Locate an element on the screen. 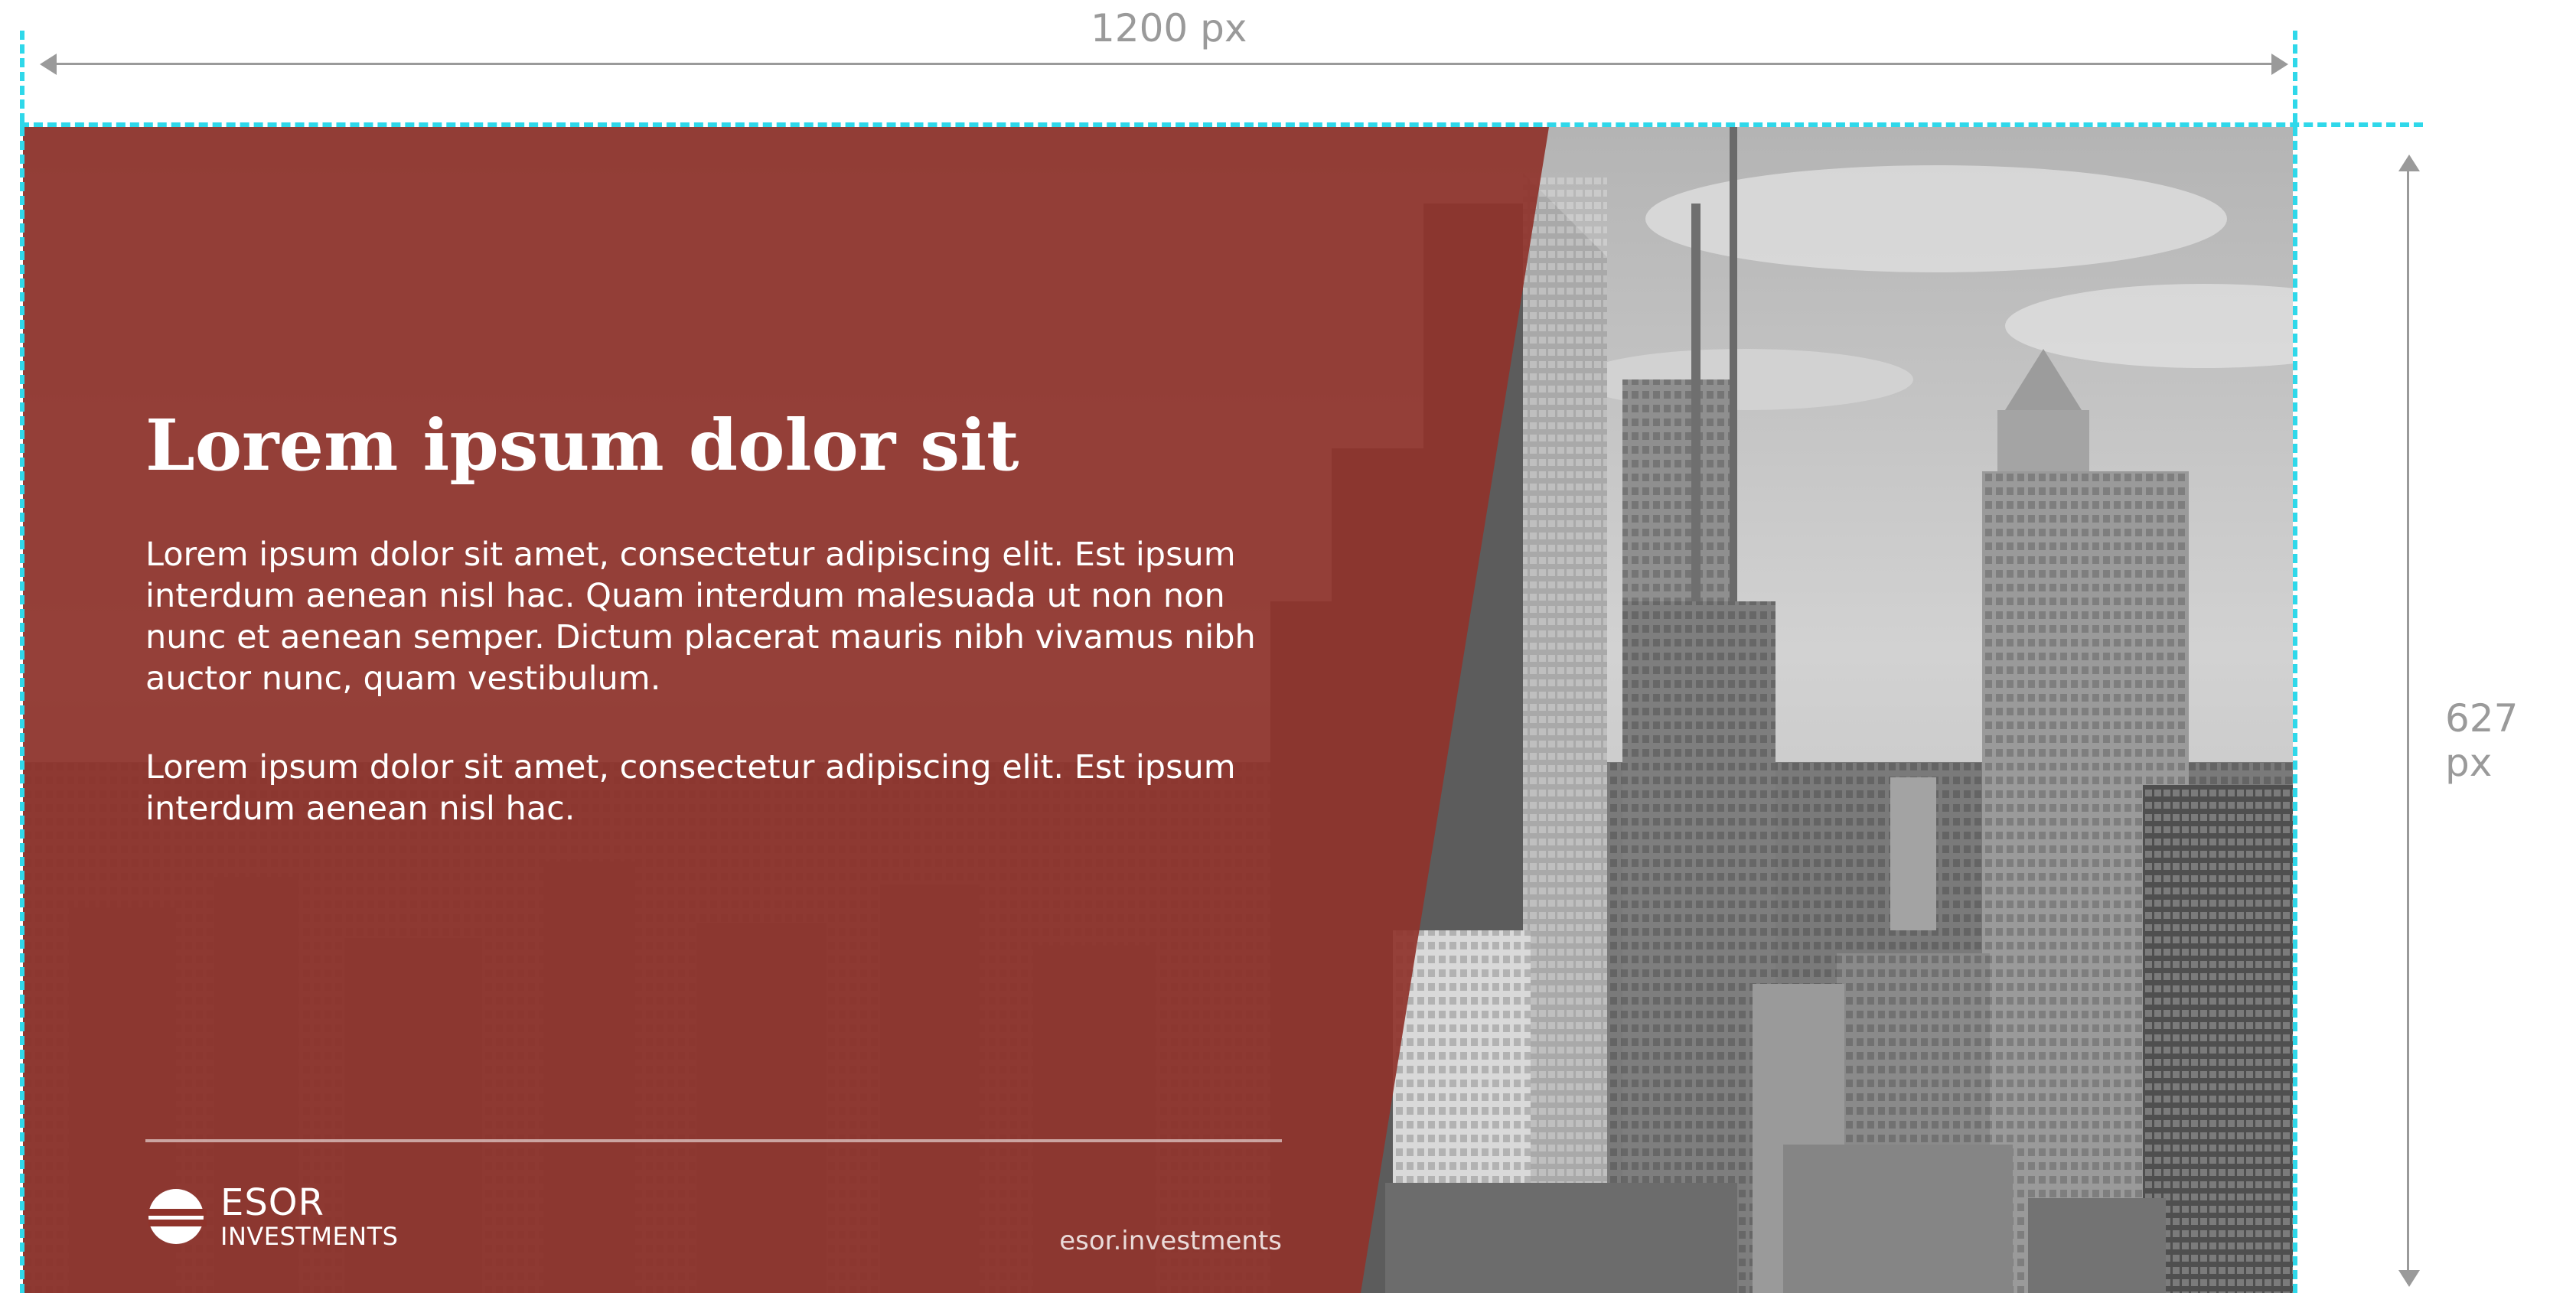  esor-logo-icon is located at coordinates (177, 1216).